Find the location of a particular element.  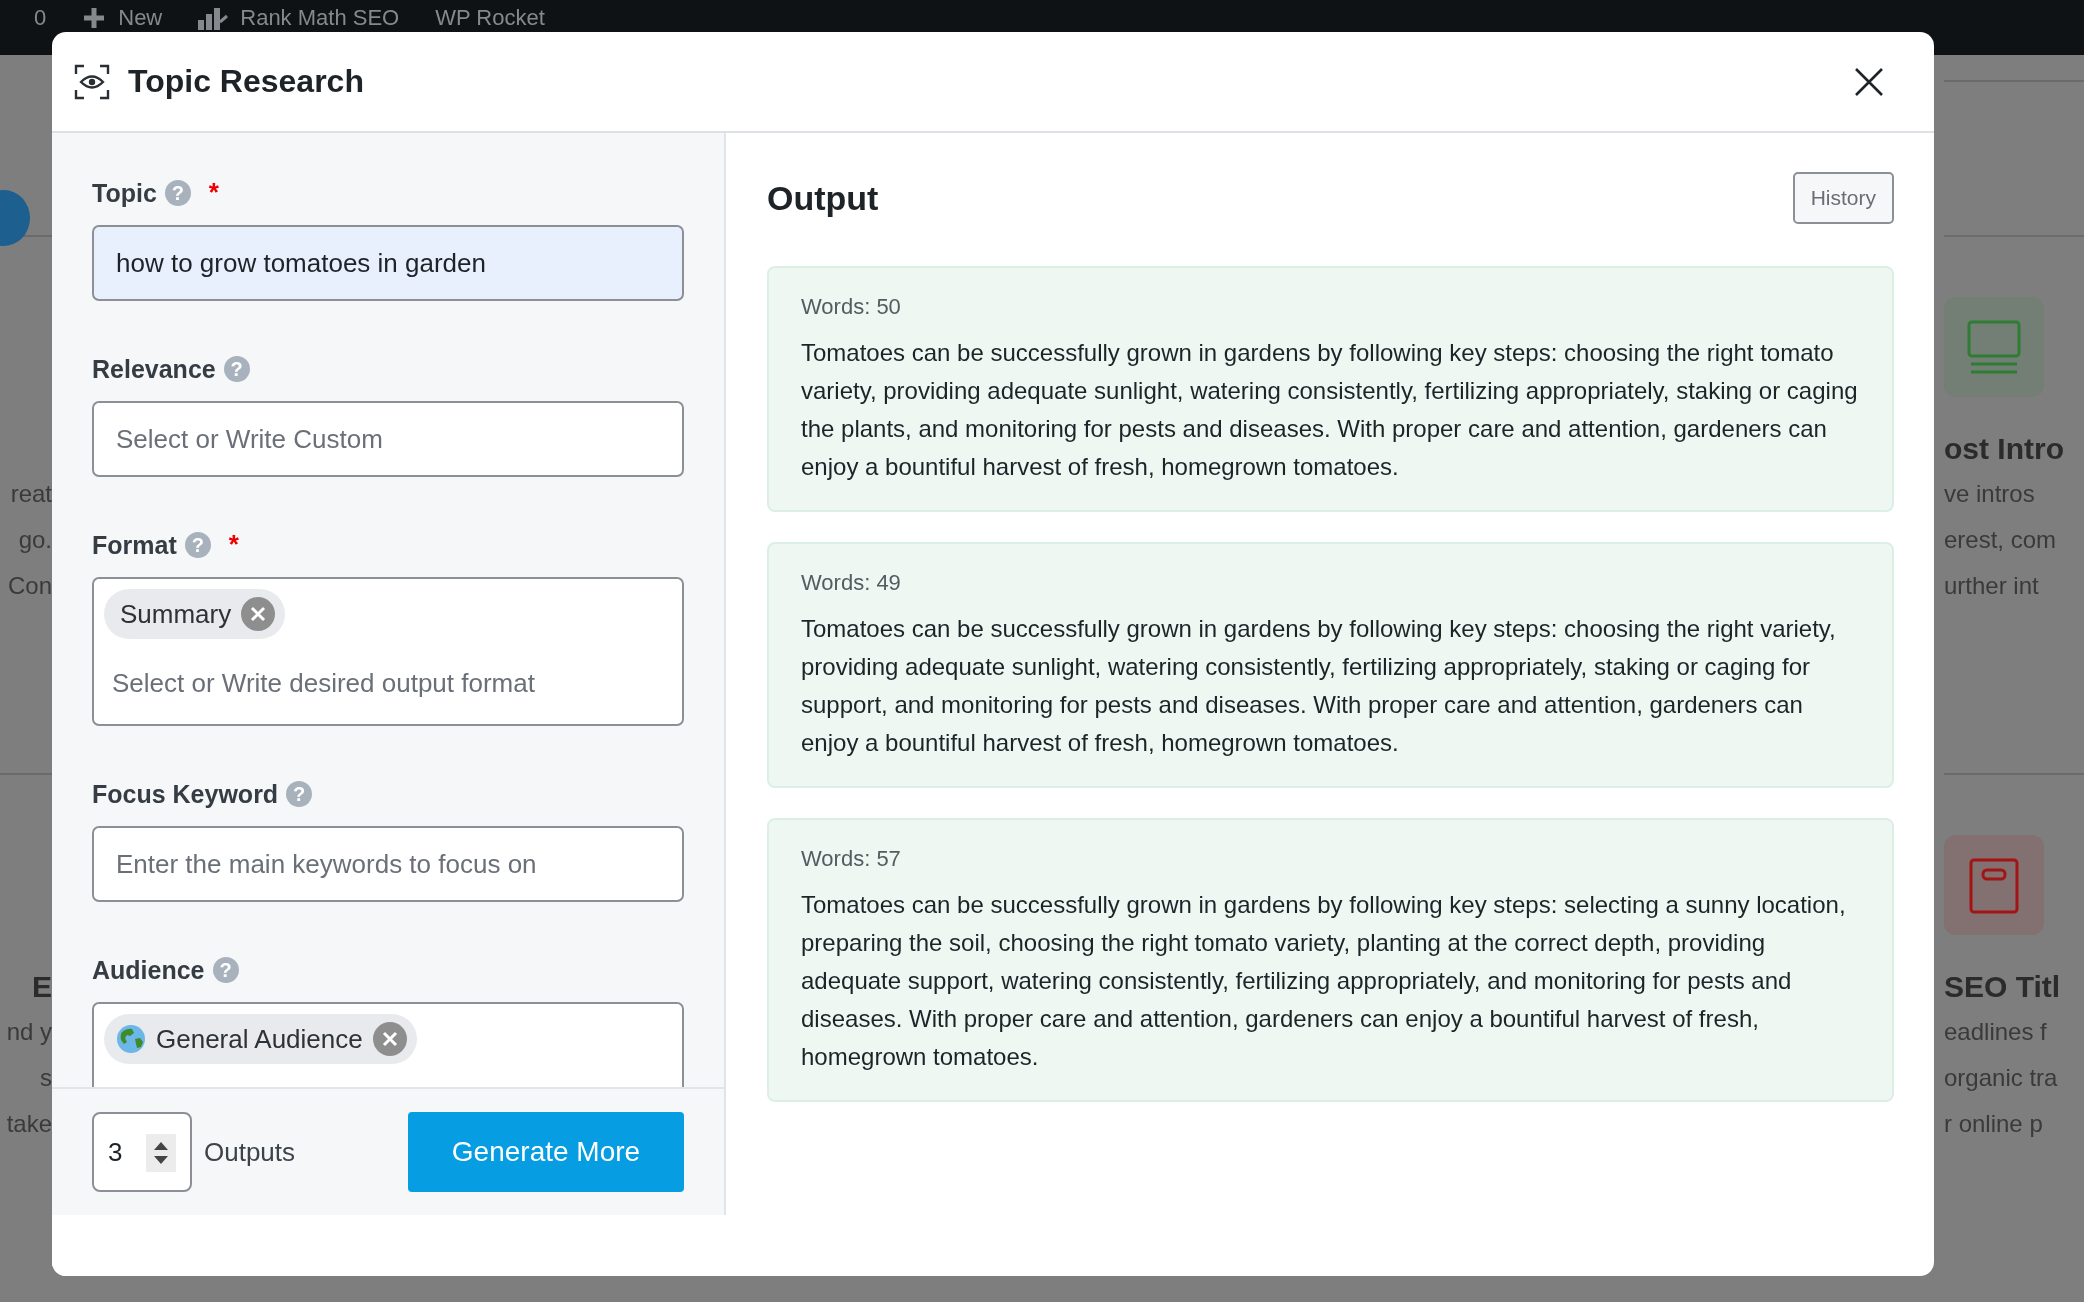

card-description: s is located at coordinates (46, 1078).